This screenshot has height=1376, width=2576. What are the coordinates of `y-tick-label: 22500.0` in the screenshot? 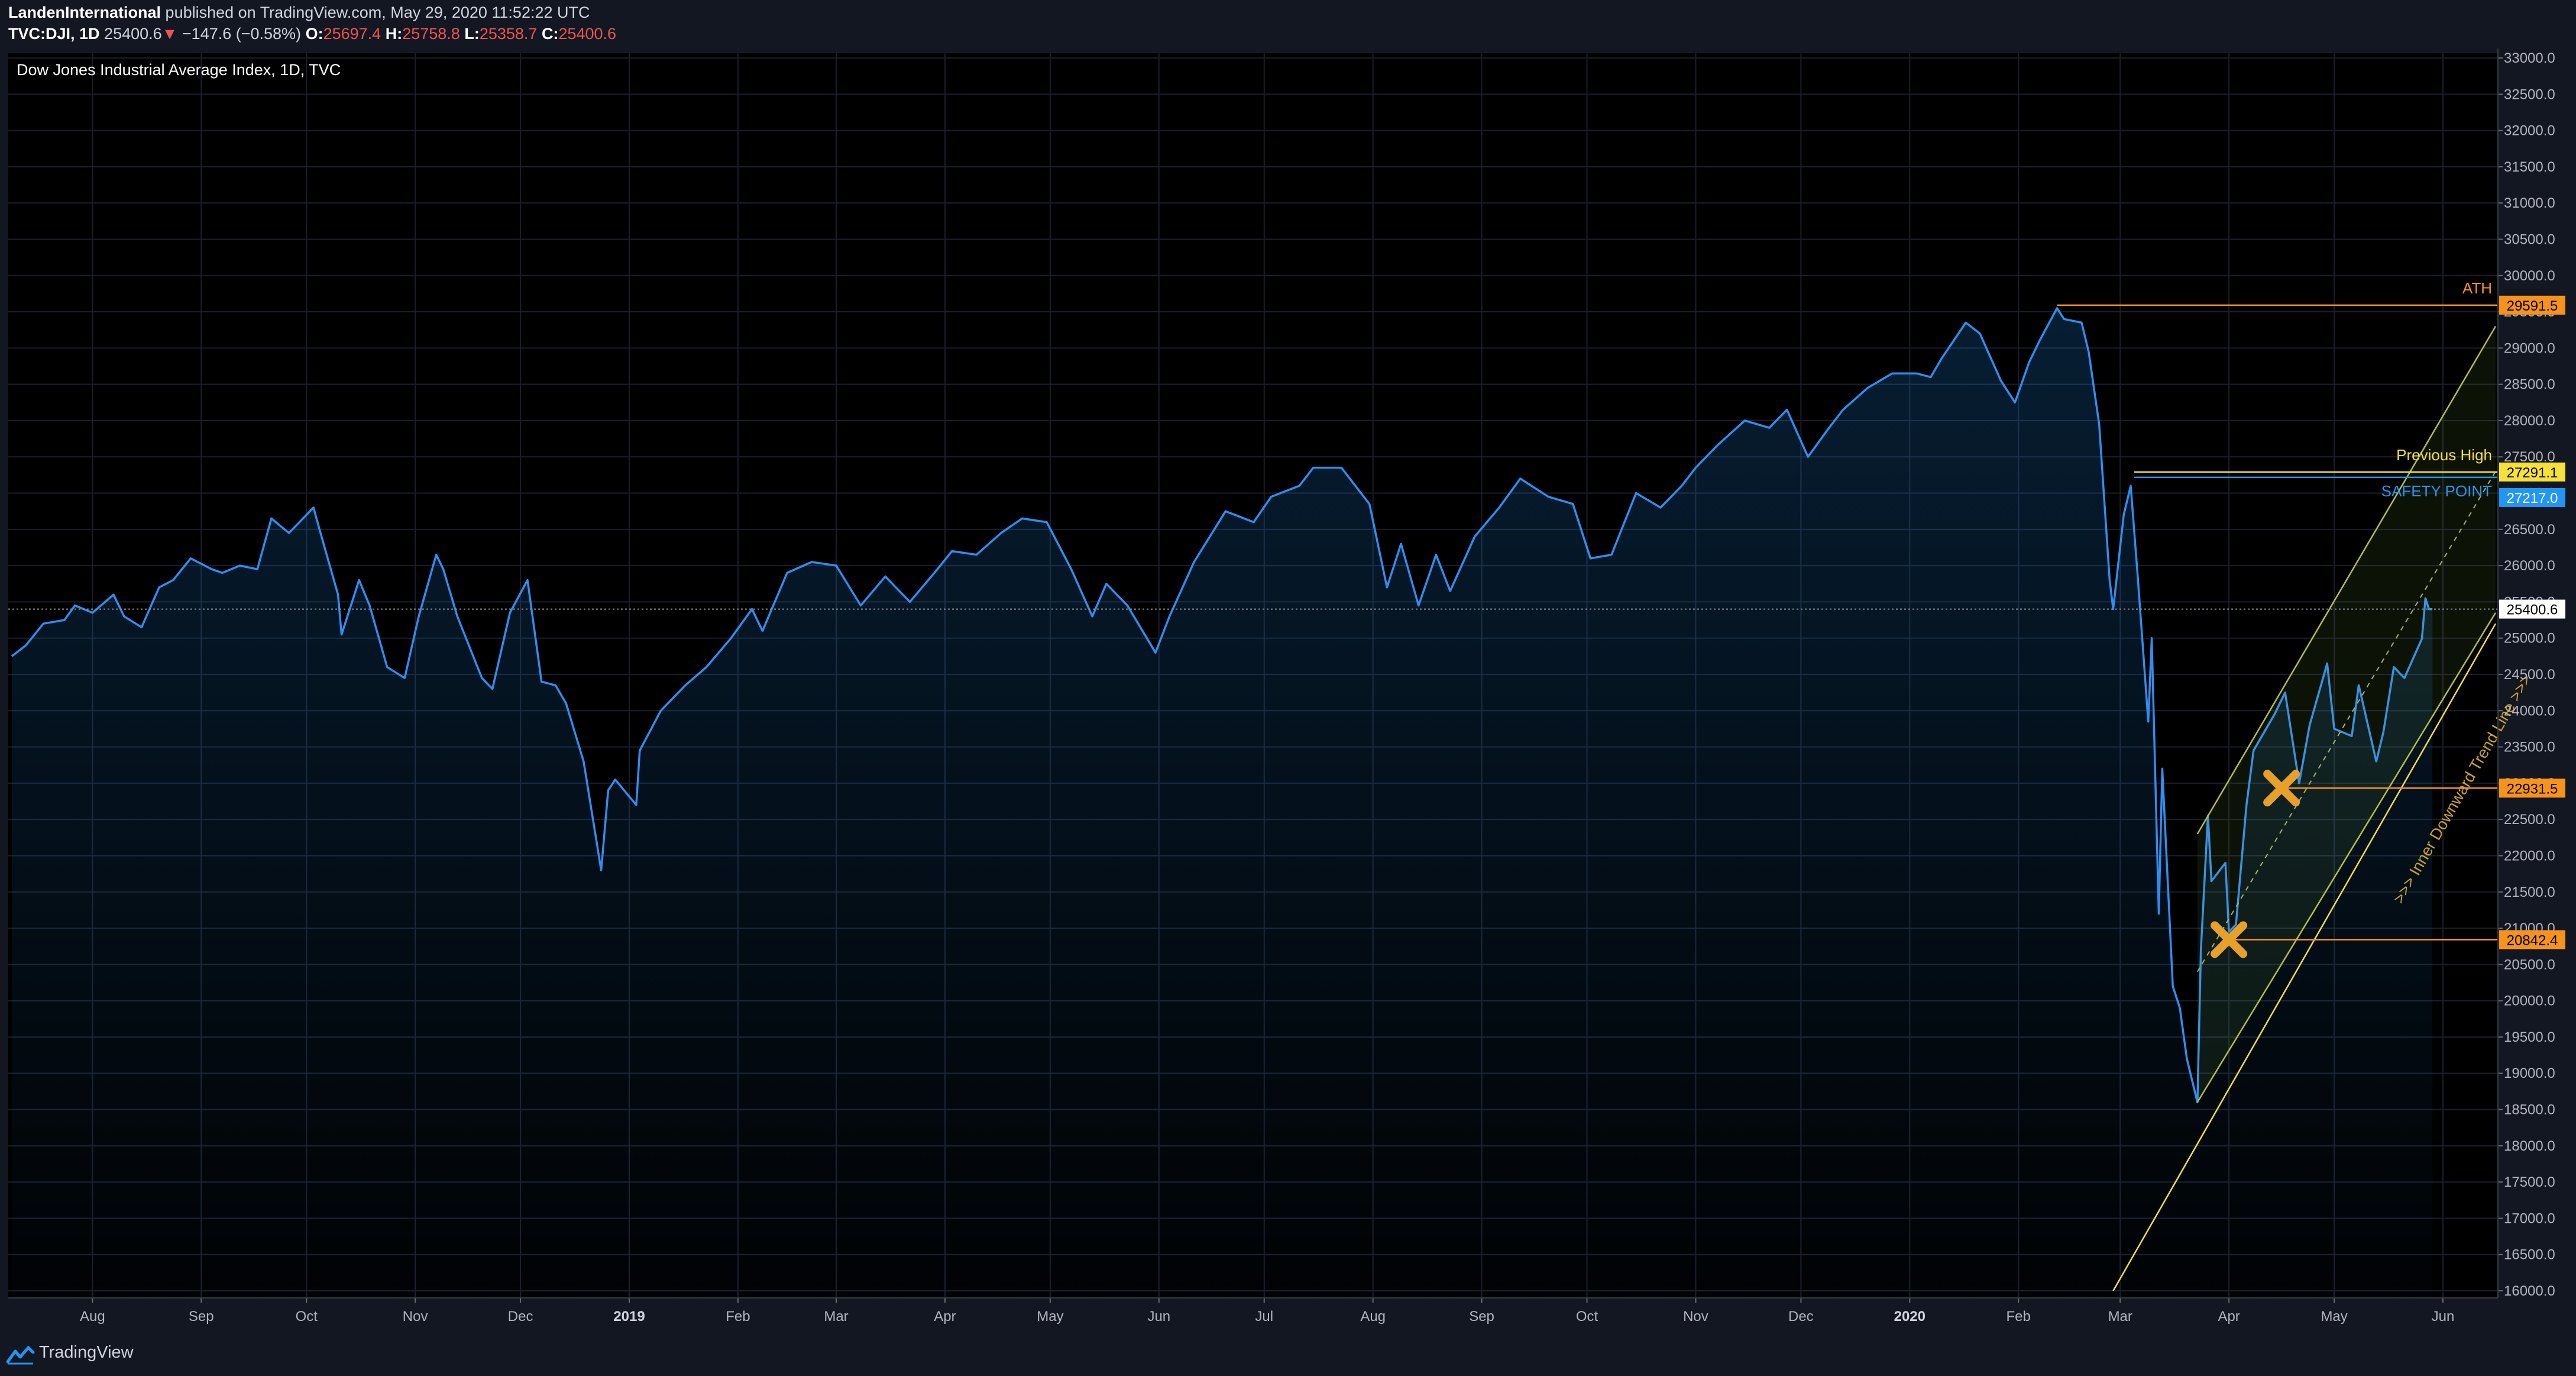 It's located at (2529, 820).